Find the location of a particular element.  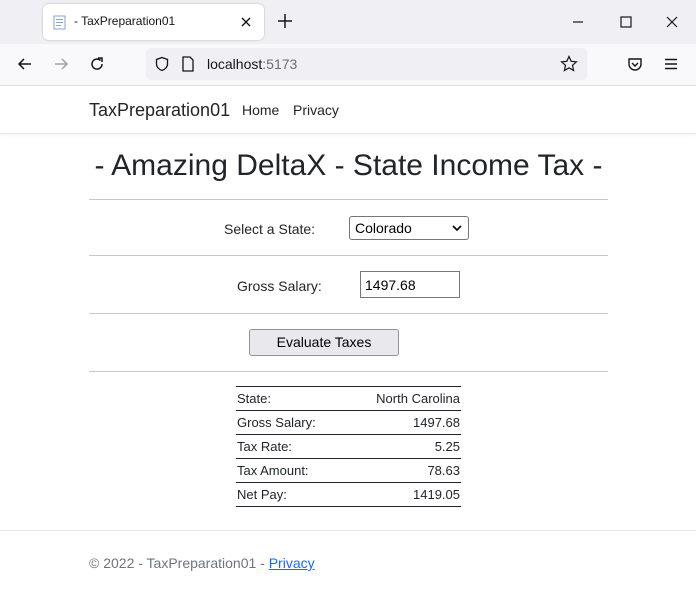

site-brand-link: TaxPreparation01 is located at coordinates (159, 110).